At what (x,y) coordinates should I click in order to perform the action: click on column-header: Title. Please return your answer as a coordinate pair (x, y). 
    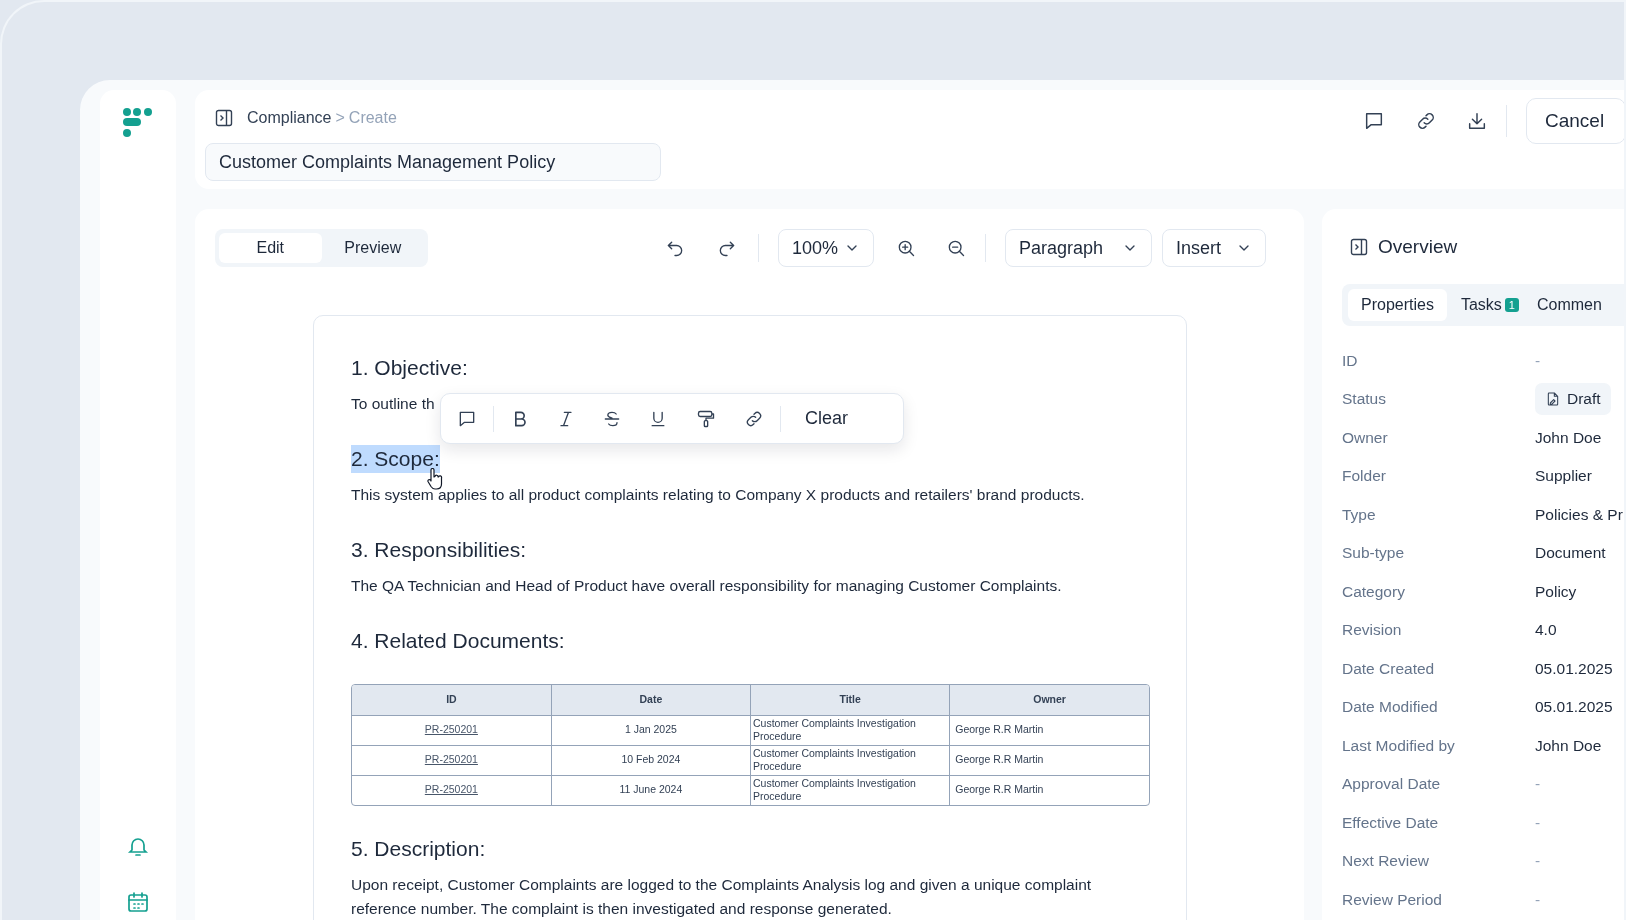
    Looking at the image, I should click on (850, 700).